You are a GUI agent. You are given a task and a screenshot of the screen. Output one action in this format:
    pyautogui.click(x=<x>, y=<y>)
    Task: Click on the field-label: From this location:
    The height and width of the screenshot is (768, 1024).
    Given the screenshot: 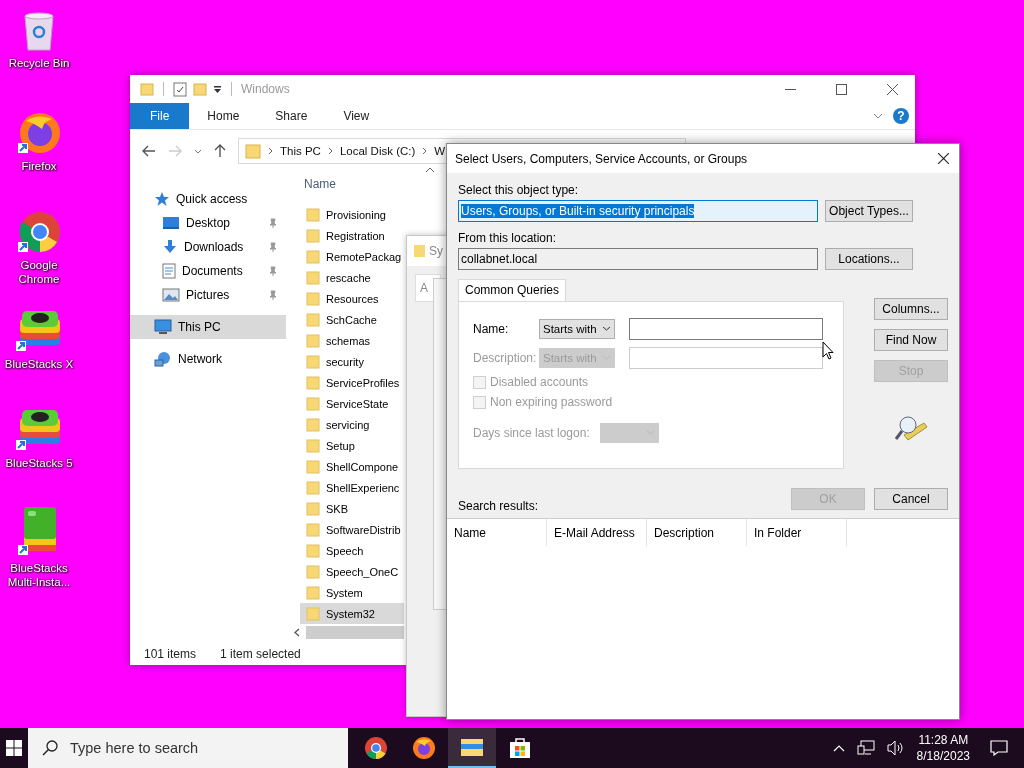 What is the action you would take?
    pyautogui.click(x=508, y=238)
    